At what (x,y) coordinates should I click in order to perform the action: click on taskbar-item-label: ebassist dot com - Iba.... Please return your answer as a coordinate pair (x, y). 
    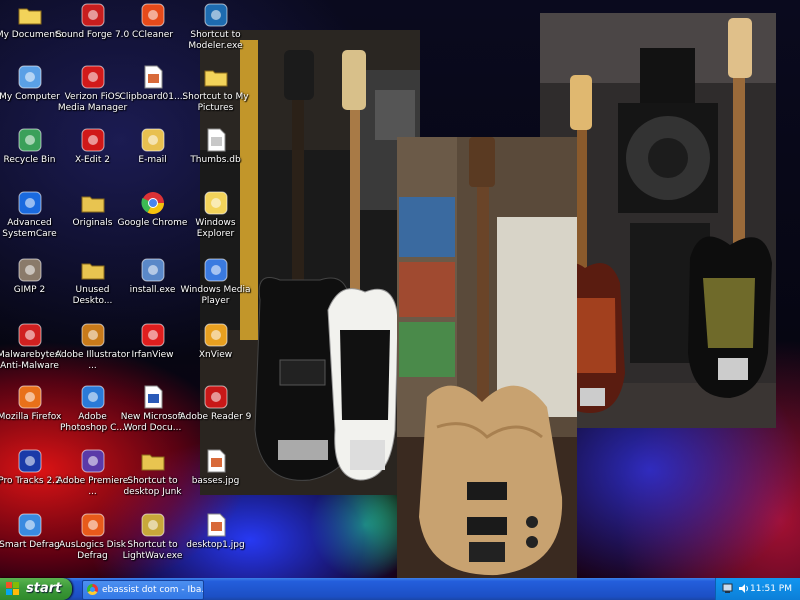
    Looking at the image, I should click on (153, 590).